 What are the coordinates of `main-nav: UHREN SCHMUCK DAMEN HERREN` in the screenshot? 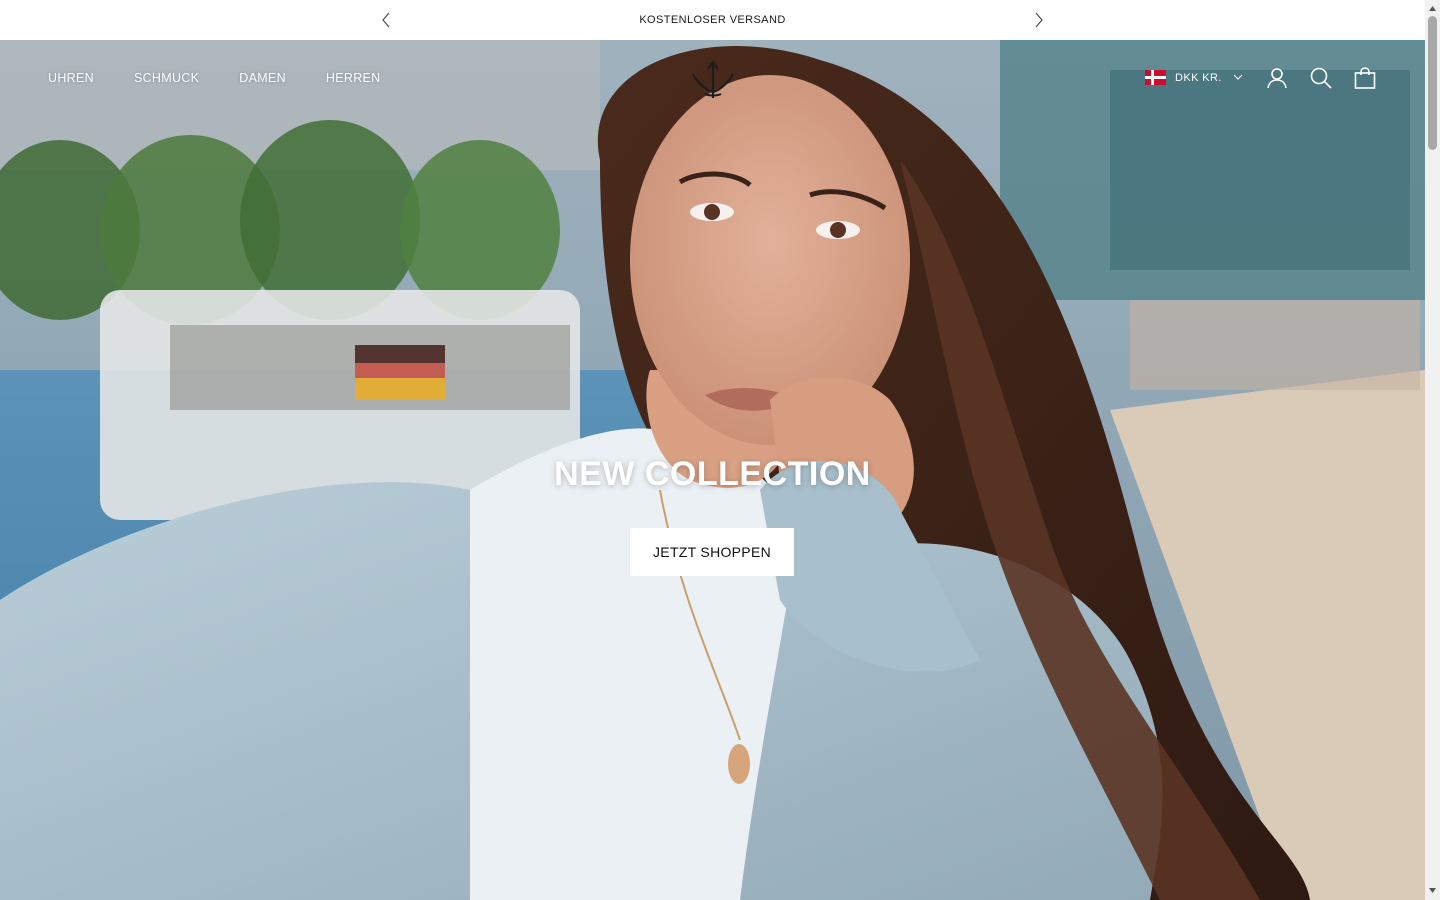 It's located at (214, 78).